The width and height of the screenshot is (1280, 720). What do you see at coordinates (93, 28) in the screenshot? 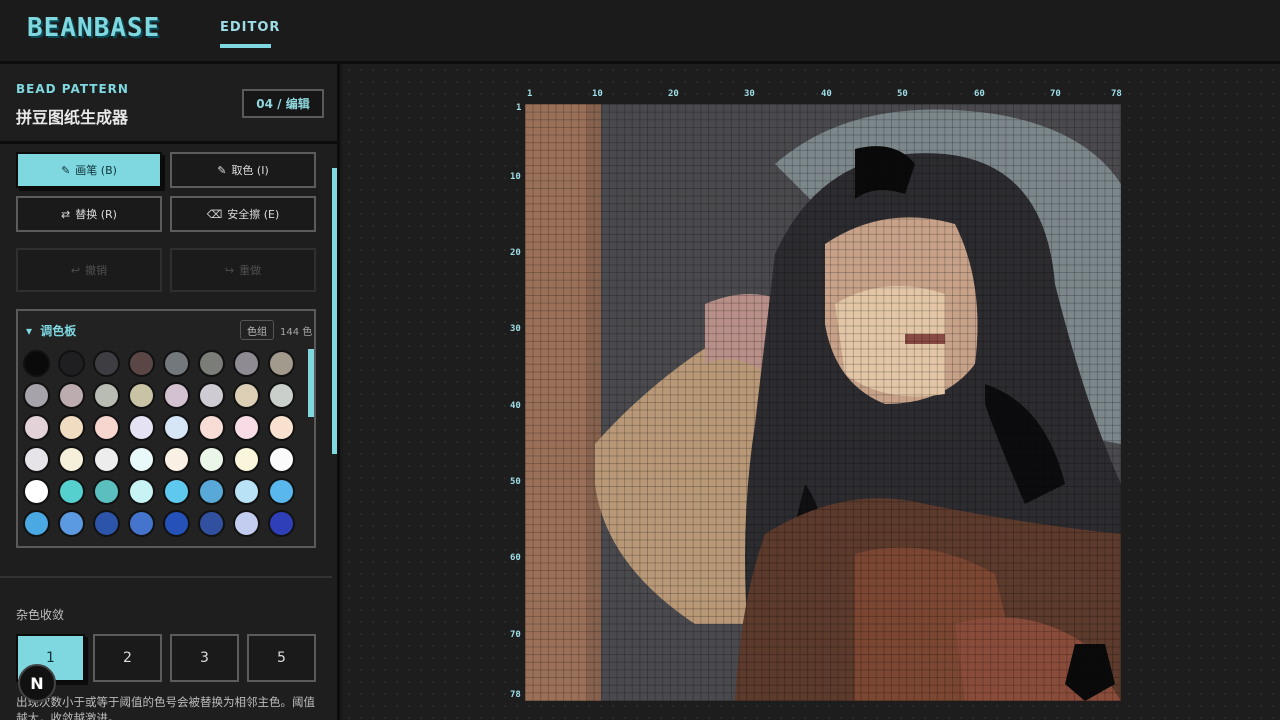
I see `app-logo: BEANBASE` at bounding box center [93, 28].